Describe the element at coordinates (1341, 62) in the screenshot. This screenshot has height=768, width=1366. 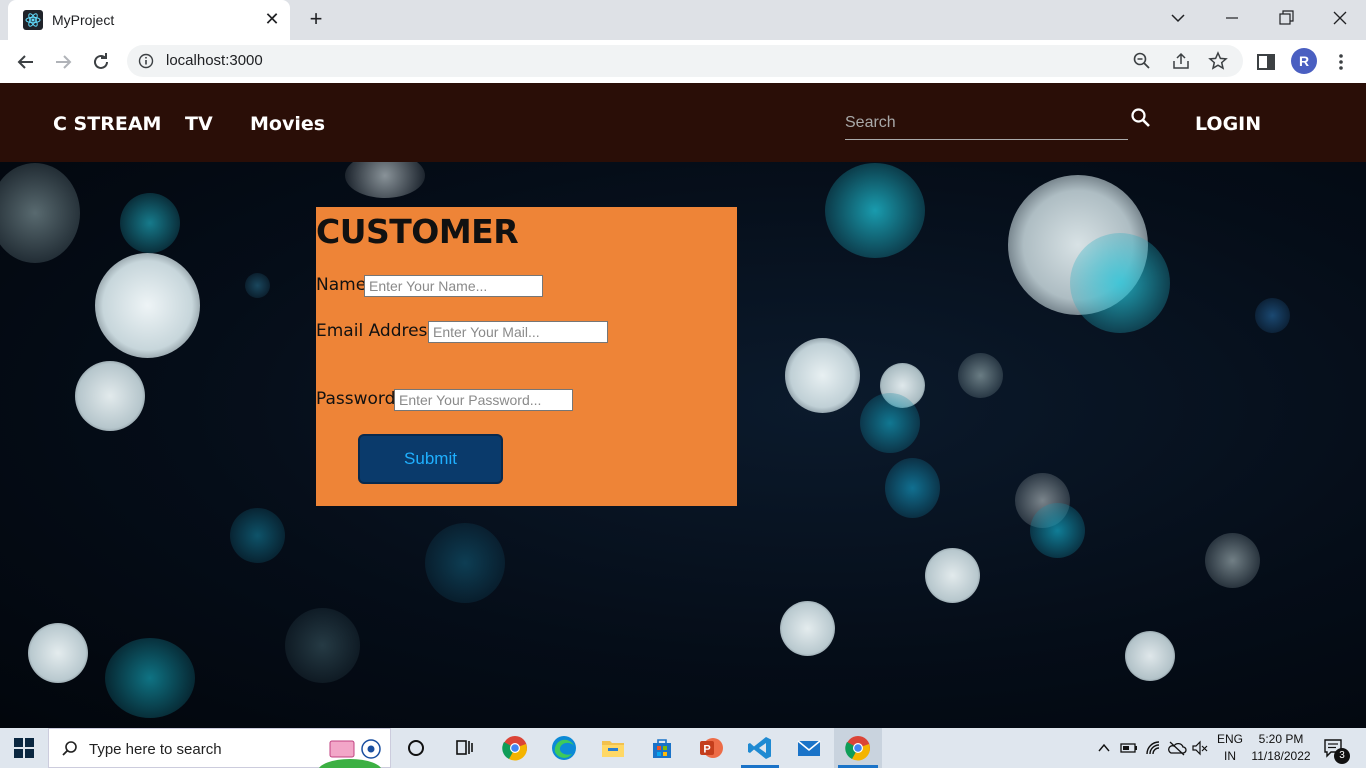
I see `more-menu-icon` at that location.